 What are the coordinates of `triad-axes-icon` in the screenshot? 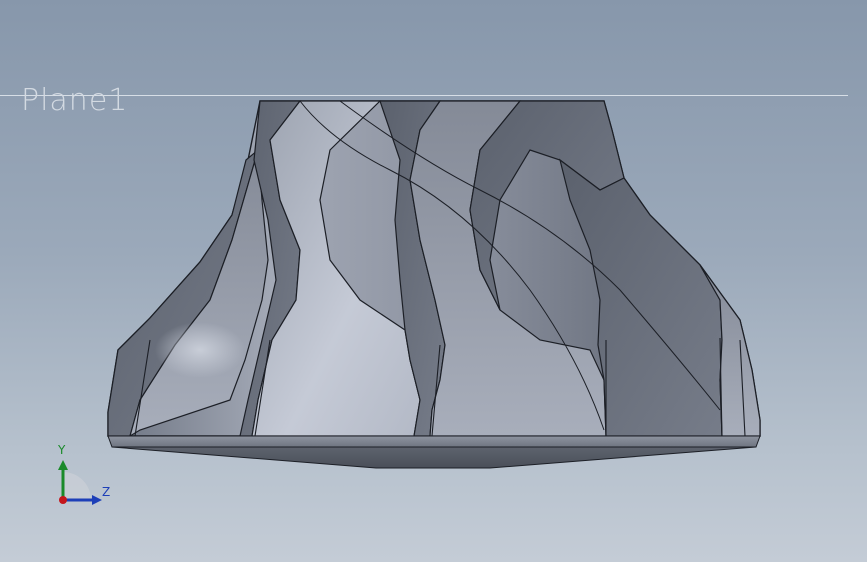 It's located at (80, 482).